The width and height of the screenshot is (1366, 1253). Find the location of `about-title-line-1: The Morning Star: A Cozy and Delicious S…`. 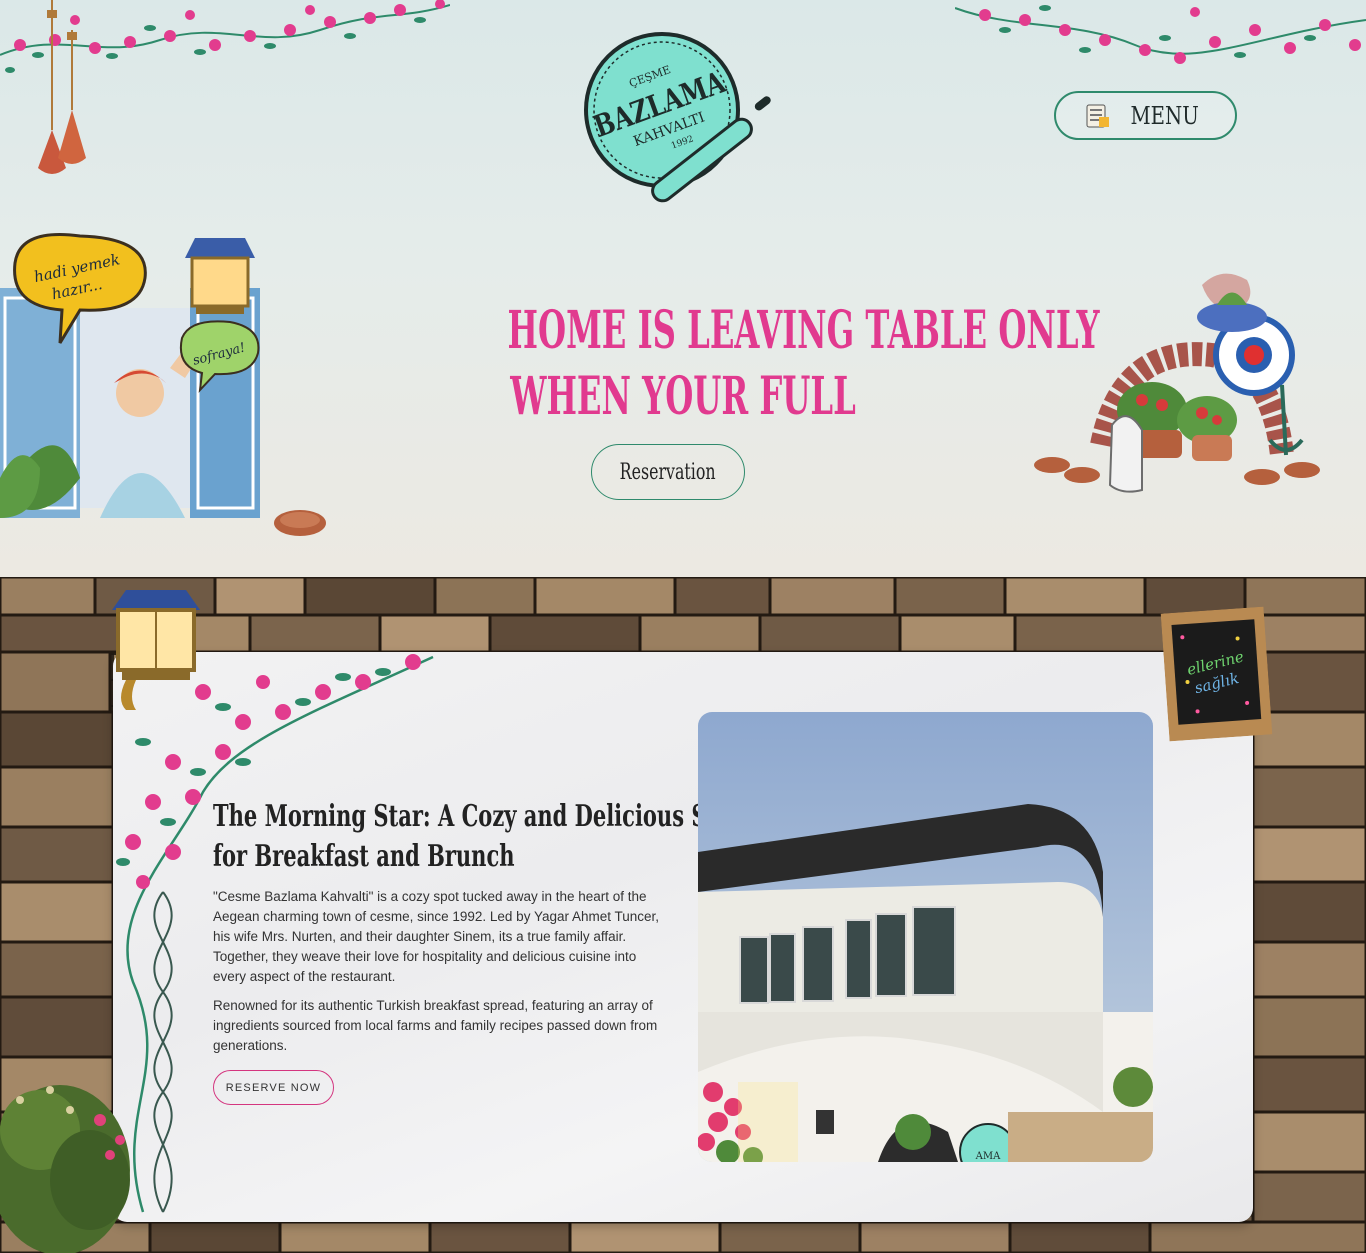

about-title-line-1: The Morning Star: A Cozy and Delicious S… is located at coordinates (479, 816).